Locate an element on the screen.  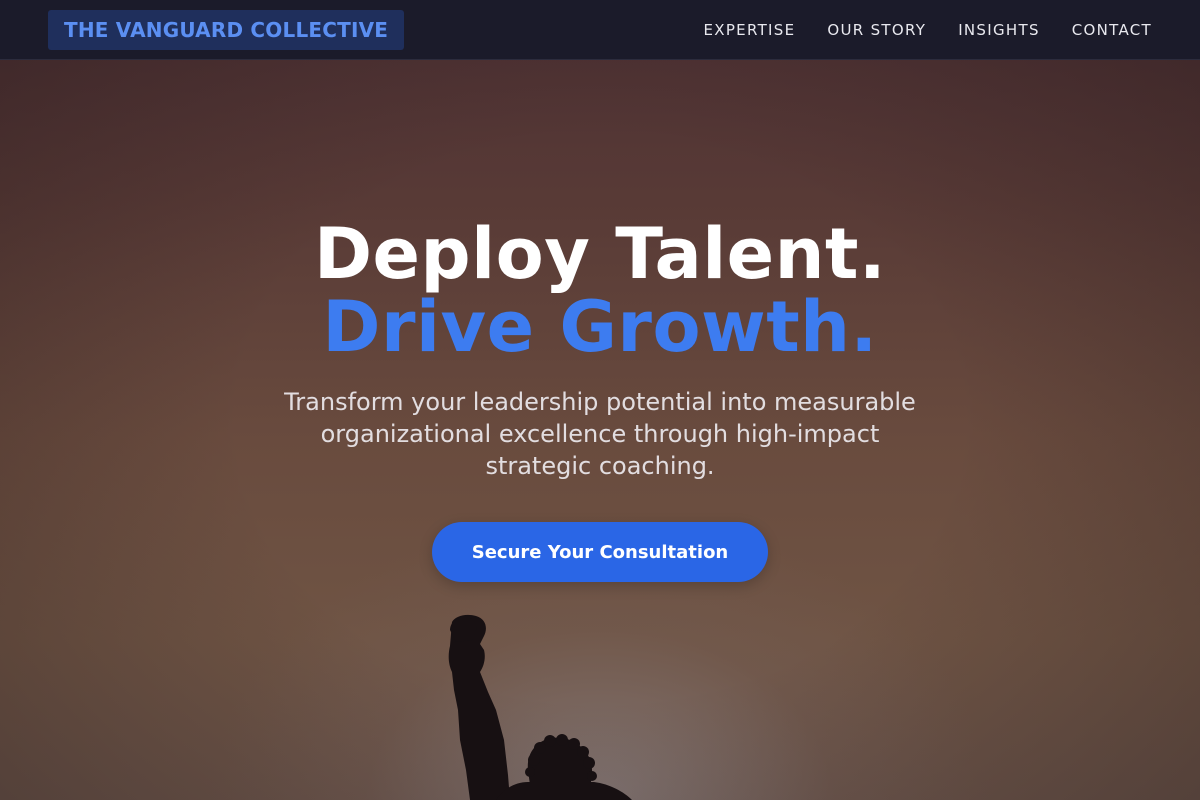
hero-headline-line1: Deploy Talent. is located at coordinates (600, 254).